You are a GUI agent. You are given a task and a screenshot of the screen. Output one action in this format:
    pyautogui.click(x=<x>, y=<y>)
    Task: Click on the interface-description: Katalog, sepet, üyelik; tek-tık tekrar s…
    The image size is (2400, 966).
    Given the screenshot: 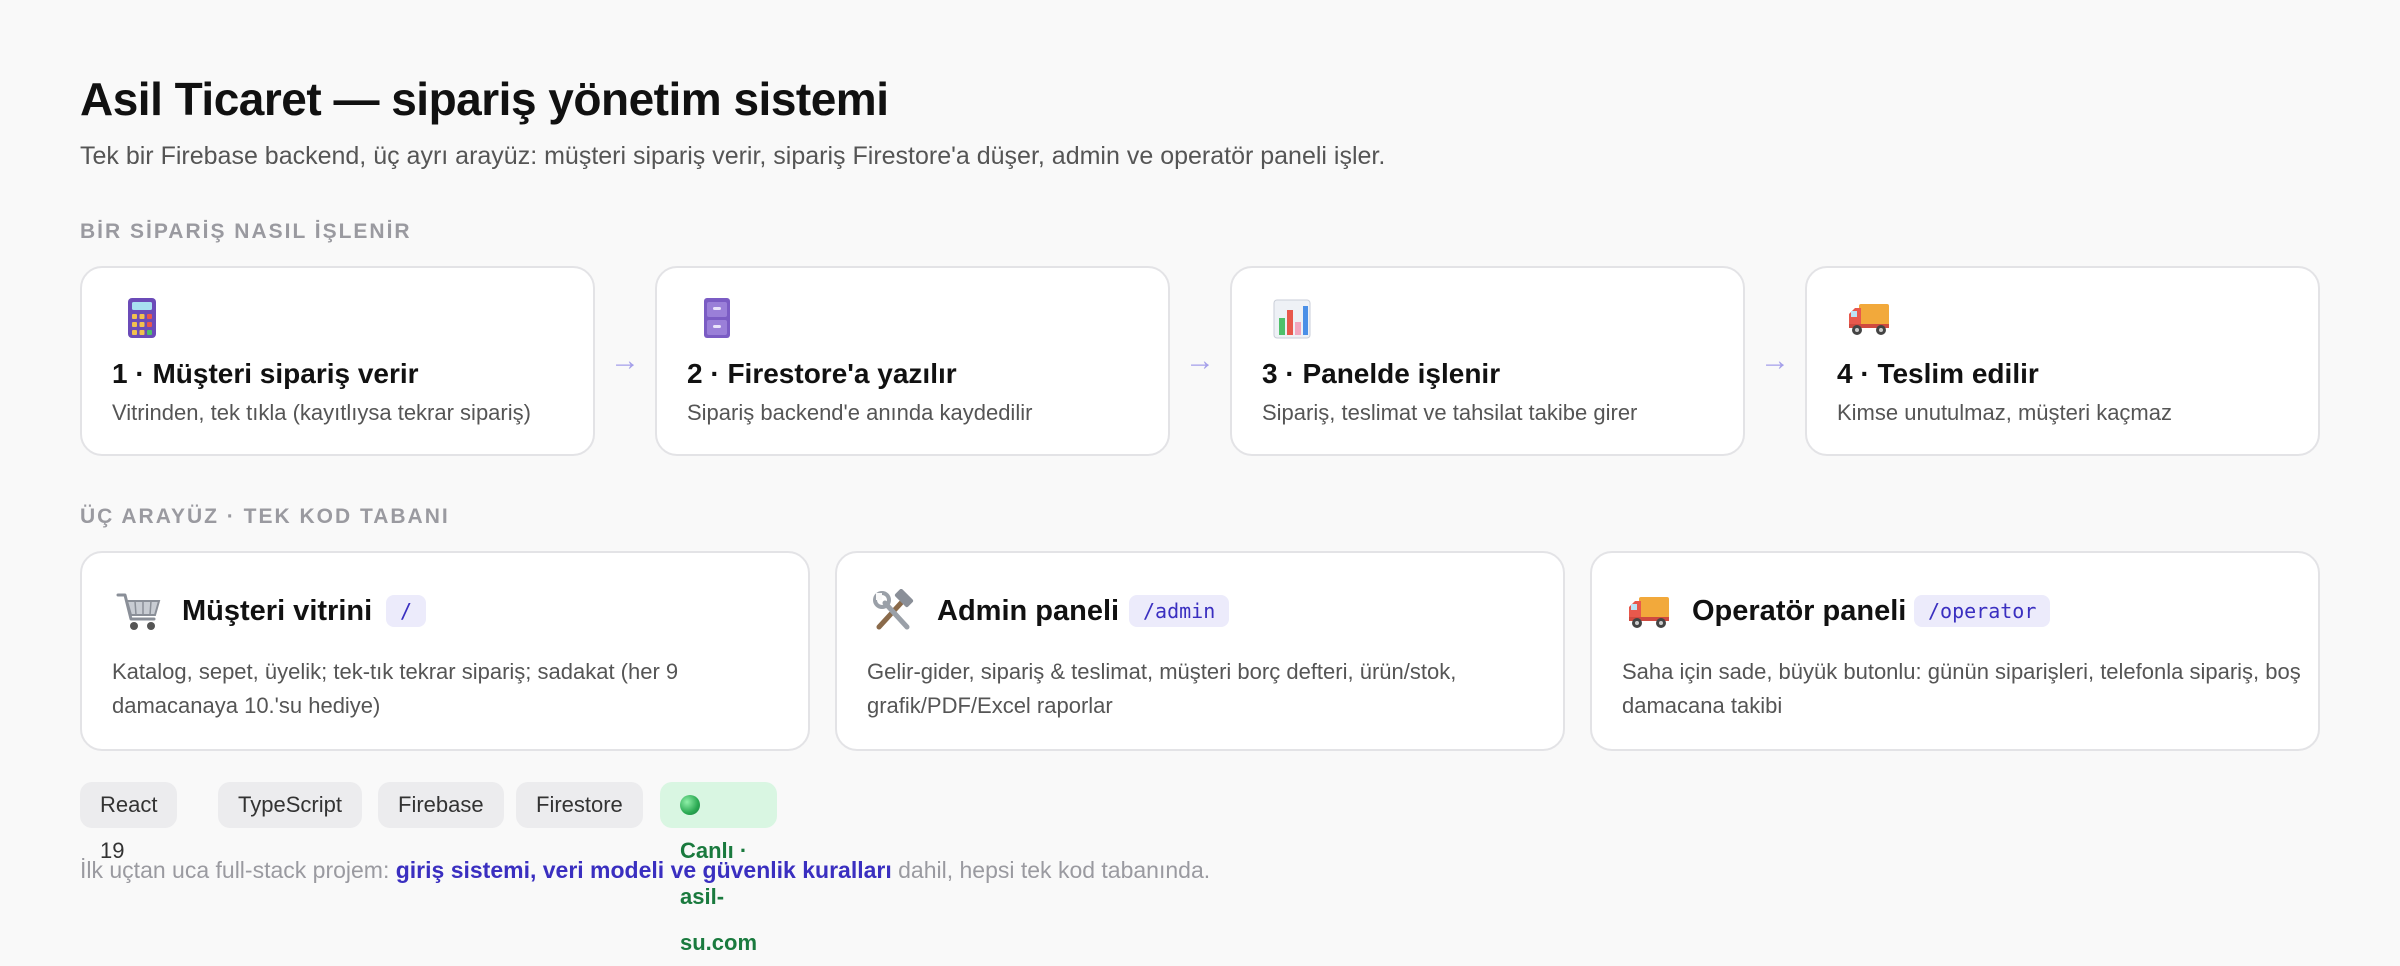 What is the action you would take?
    pyautogui.click(x=395, y=688)
    